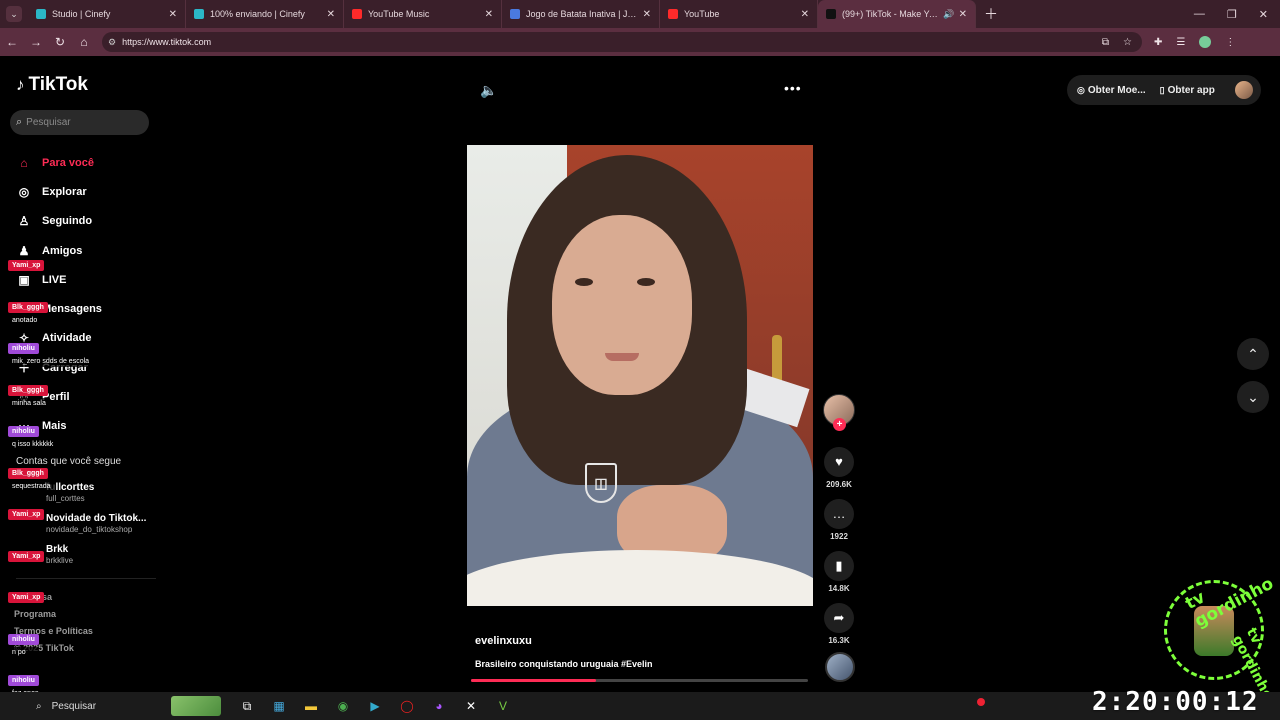 The width and height of the screenshot is (1280, 720). Describe the element at coordinates (1232, 14) in the screenshot. I see `maximize-icon: ❐` at that location.